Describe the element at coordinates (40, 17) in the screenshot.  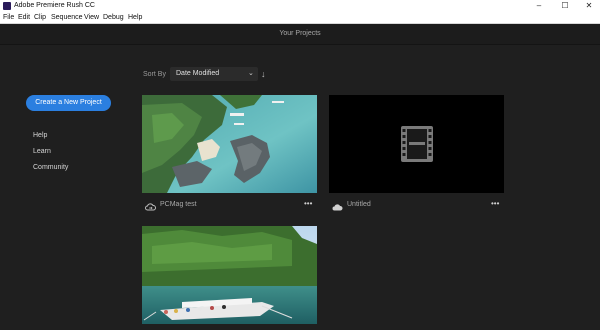
I see `menu-clip: Clip` at that location.